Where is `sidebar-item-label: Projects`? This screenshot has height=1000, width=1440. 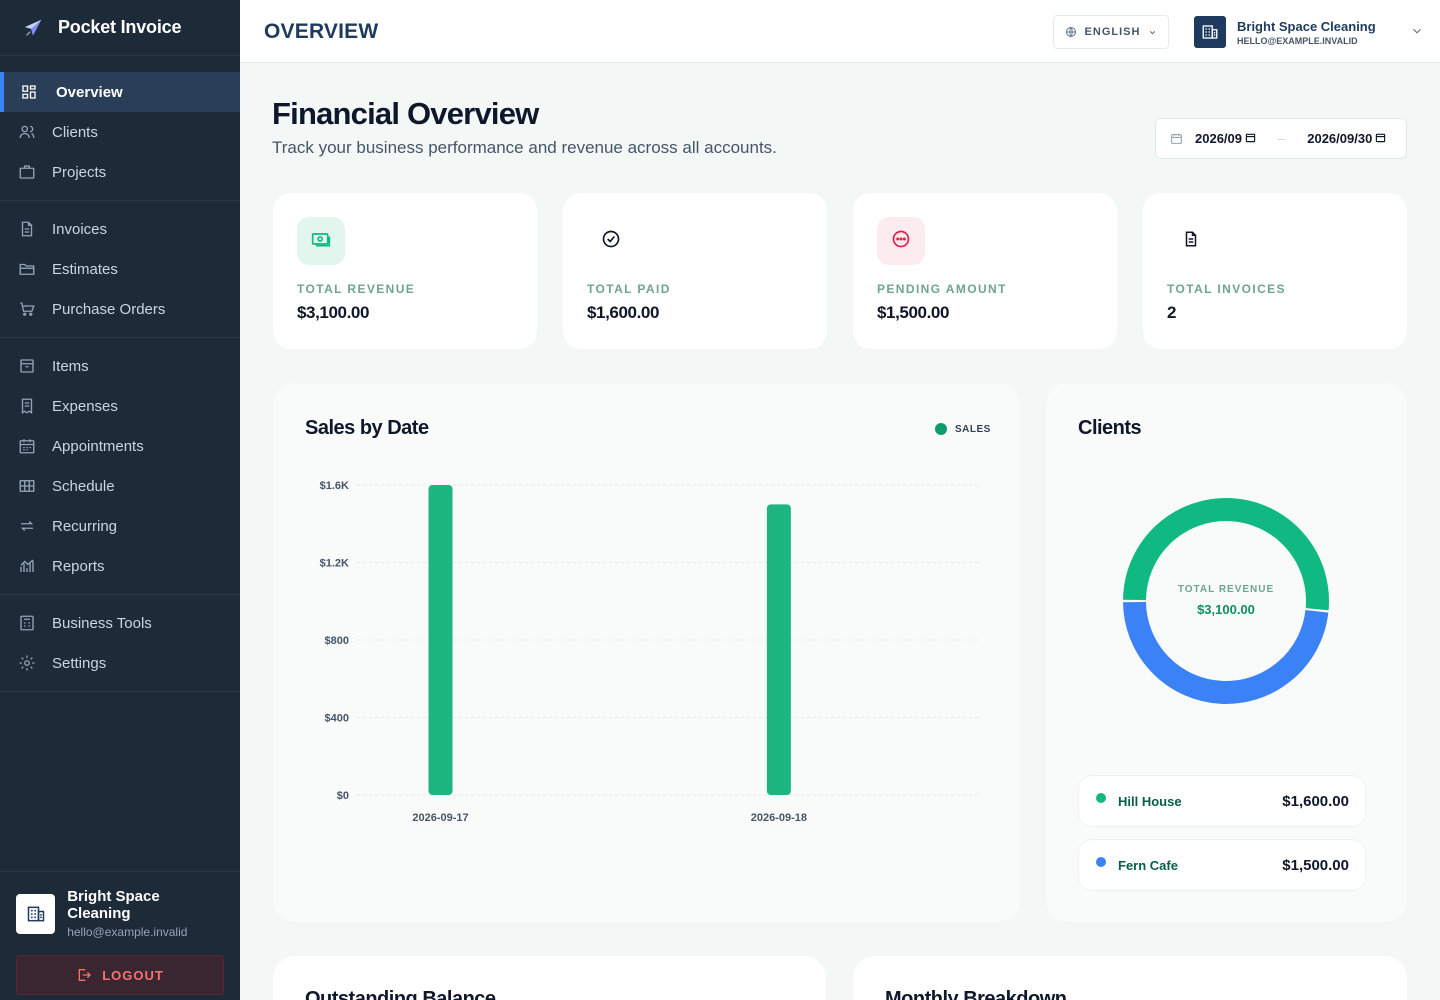
sidebar-item-label: Projects is located at coordinates (79, 172).